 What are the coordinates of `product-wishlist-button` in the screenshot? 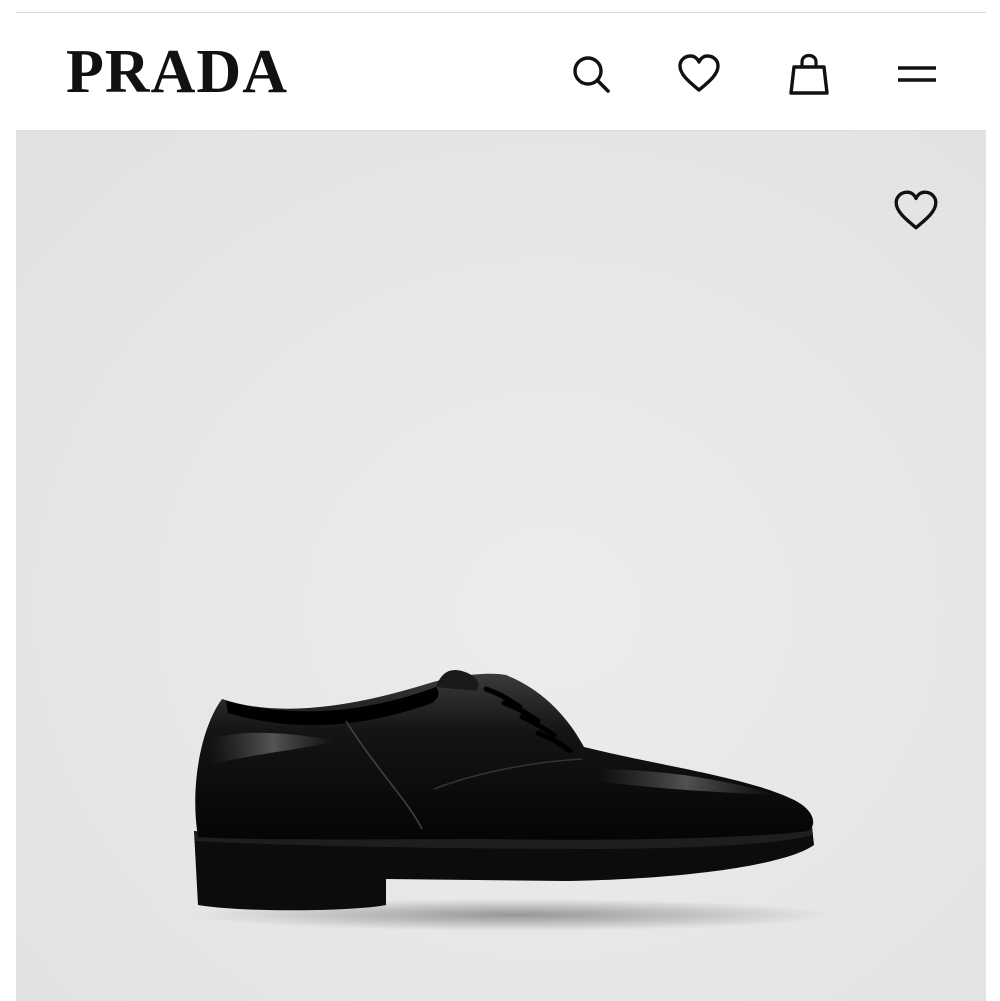 It's located at (916, 211).